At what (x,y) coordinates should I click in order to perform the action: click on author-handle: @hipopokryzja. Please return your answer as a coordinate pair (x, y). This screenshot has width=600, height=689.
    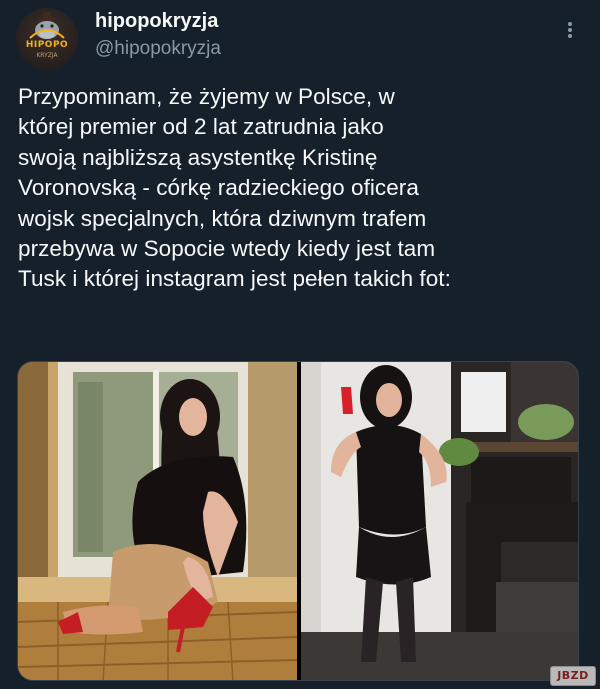
    Looking at the image, I should click on (158, 49).